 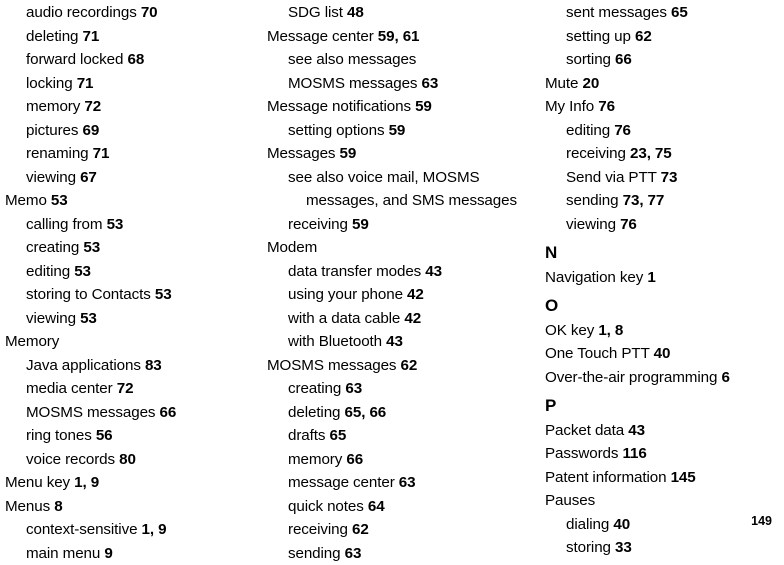 What do you see at coordinates (65, 553) in the screenshot?
I see `index-entry-label: main menu` at bounding box center [65, 553].